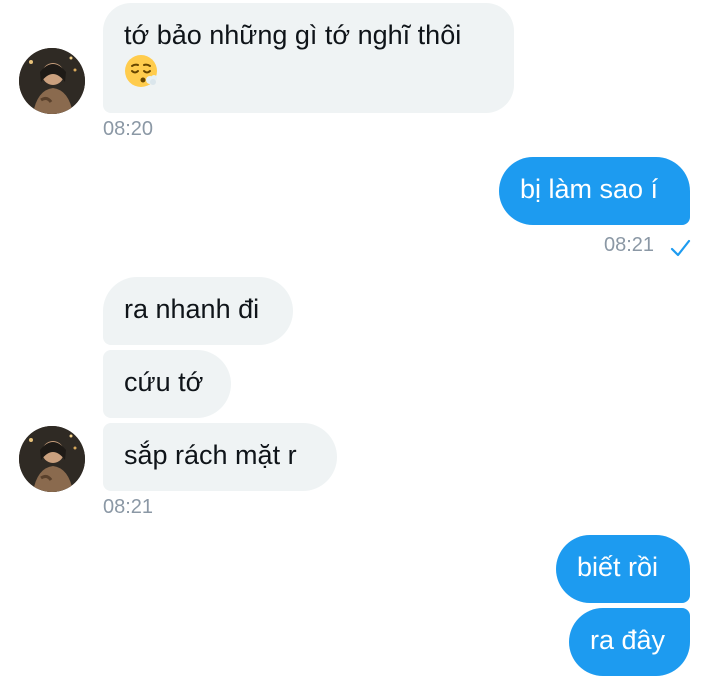 The width and height of the screenshot is (719, 678). What do you see at coordinates (308, 58) in the screenshot?
I see `received-message-bubble: tớ bảo những gì tớ nghĩ thôi` at bounding box center [308, 58].